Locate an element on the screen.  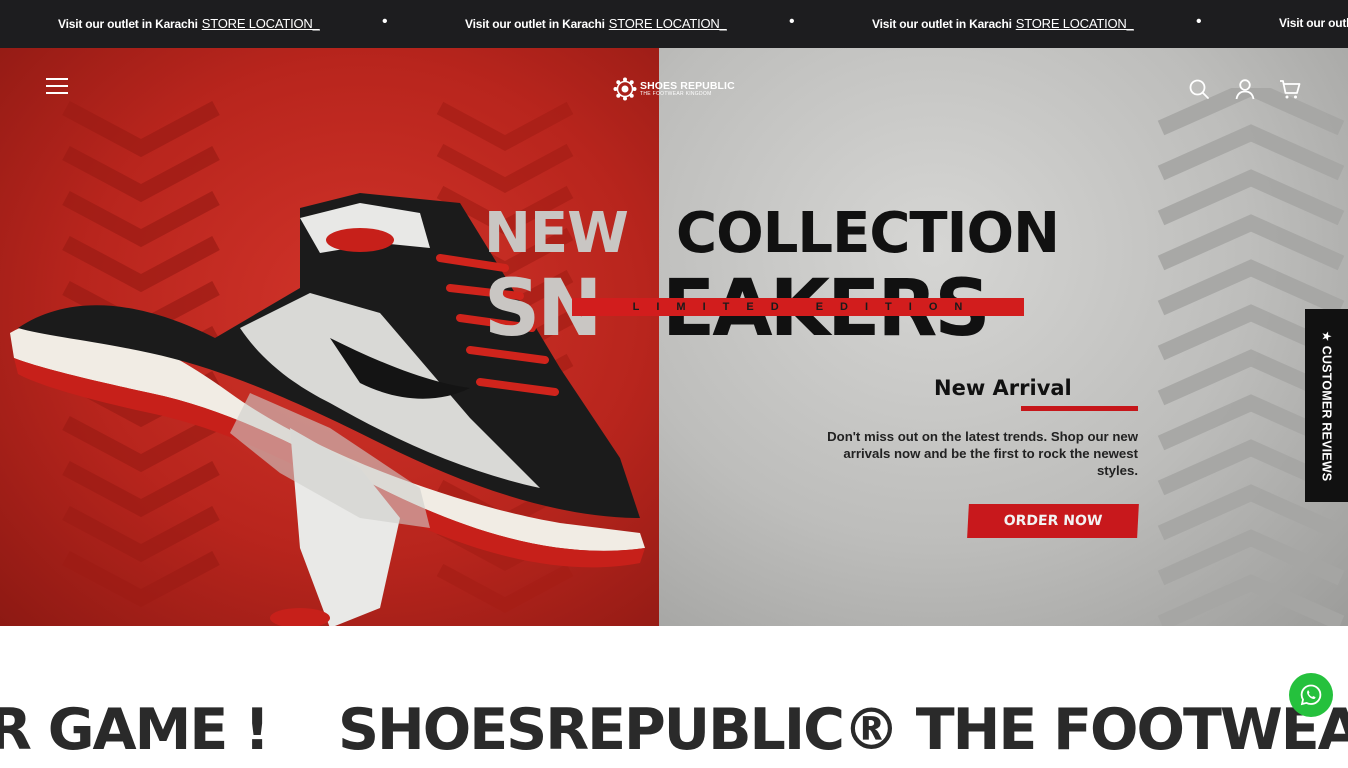
customer-reviews-tab: ★ CUSTOMER REVIEWS is located at coordinates (1326, 405).